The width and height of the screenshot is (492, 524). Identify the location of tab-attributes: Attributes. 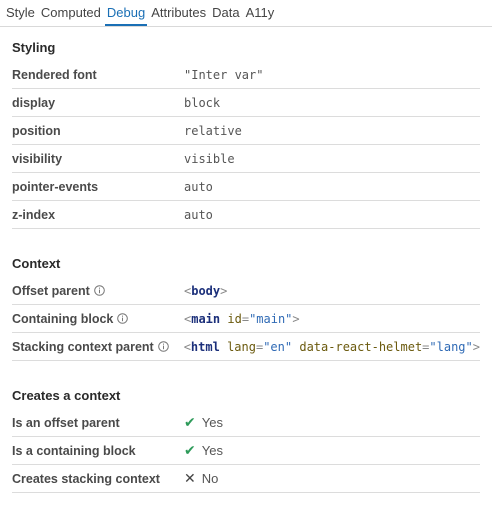
(178, 13).